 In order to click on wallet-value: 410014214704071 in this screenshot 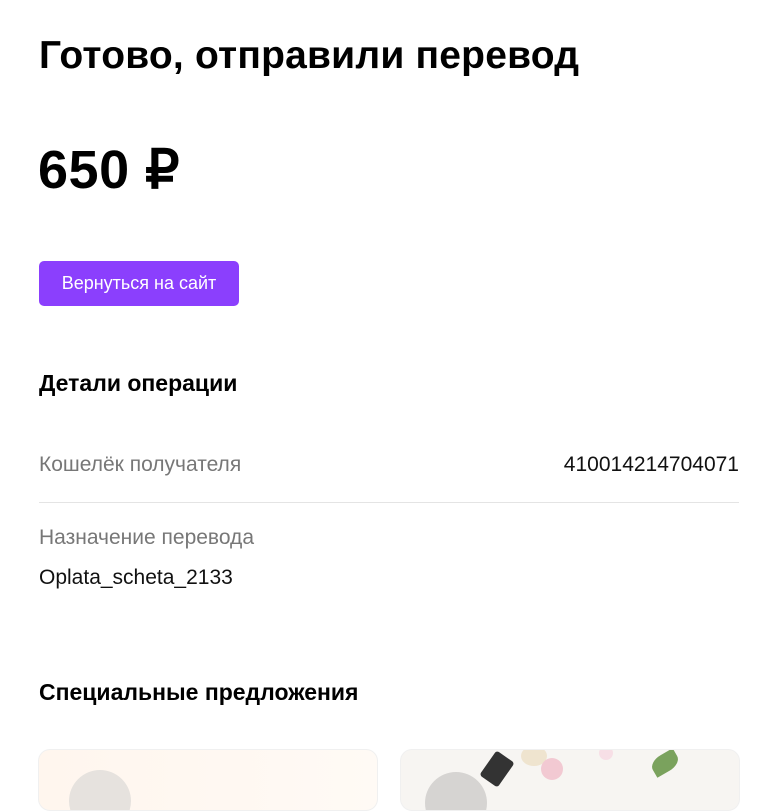, I will do `click(651, 464)`.